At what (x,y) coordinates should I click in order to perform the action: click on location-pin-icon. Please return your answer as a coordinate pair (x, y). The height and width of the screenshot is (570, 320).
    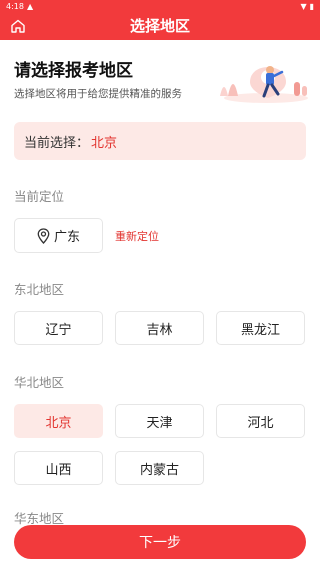
    Looking at the image, I should click on (43, 235).